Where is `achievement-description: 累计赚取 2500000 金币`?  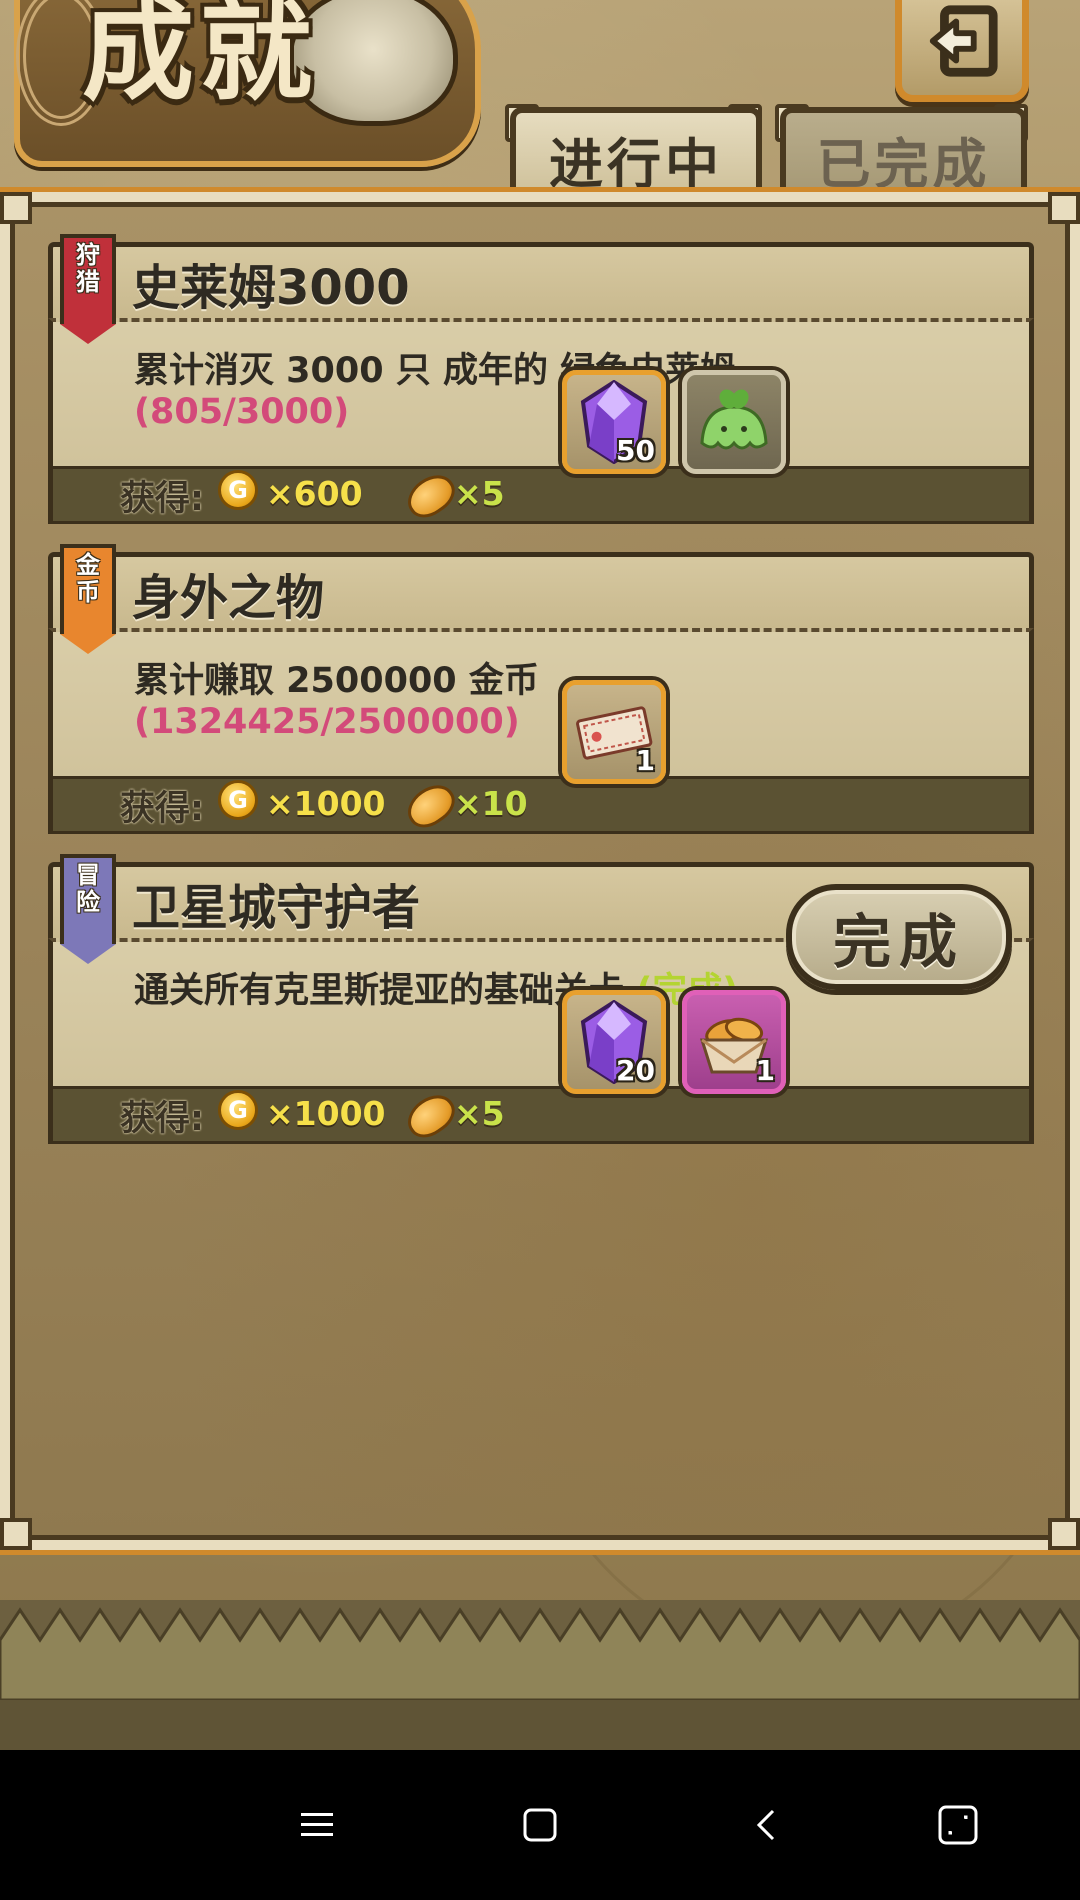
achievement-description: 累计赚取 2500000 金币 is located at coordinates (336, 681).